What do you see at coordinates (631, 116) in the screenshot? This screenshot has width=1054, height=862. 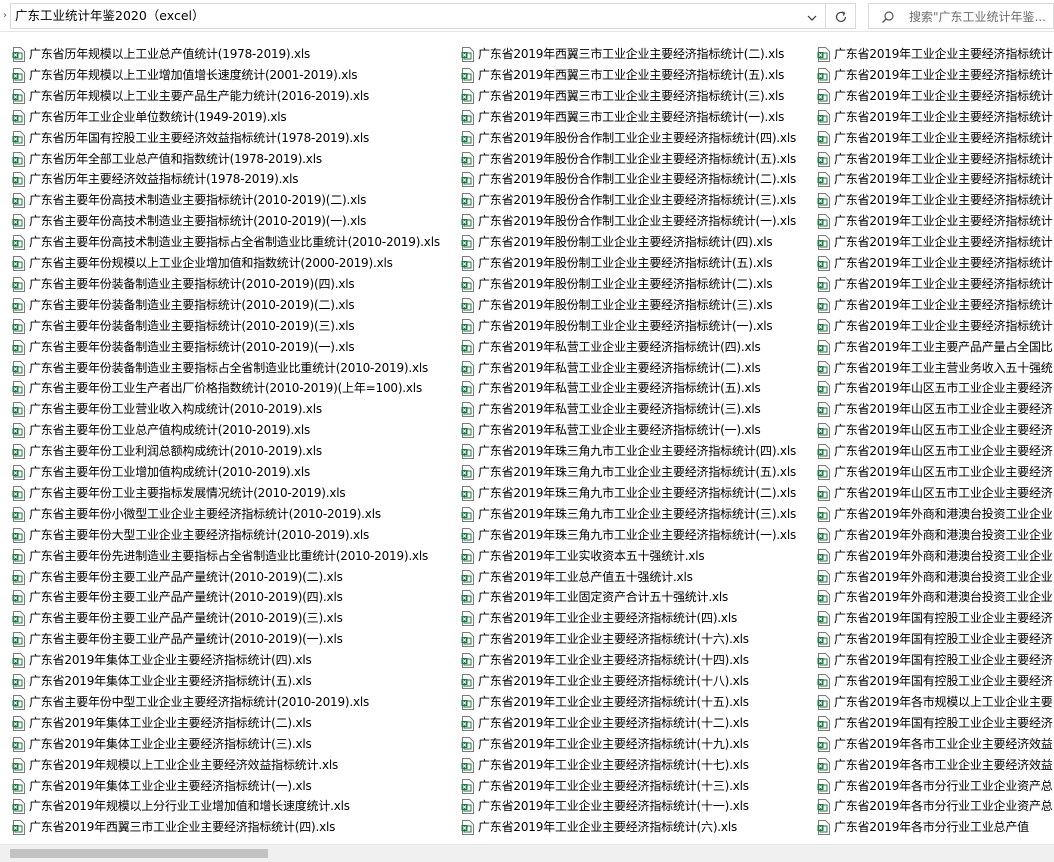 I see `file-name: 广东省2019年西翼三市工业企业主要经济指标统计(一).xls` at bounding box center [631, 116].